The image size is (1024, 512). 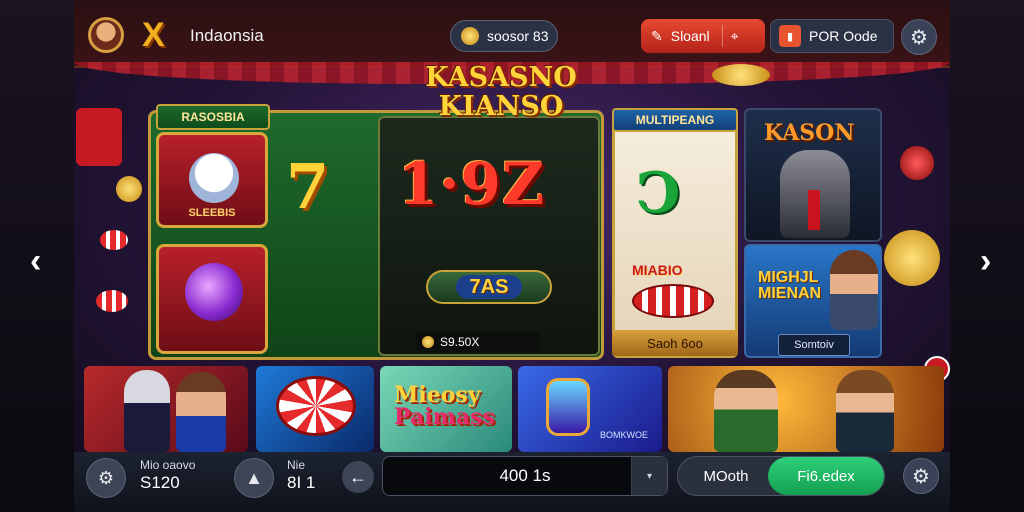 I want to click on kason-title: KASON, so click(x=809, y=133).